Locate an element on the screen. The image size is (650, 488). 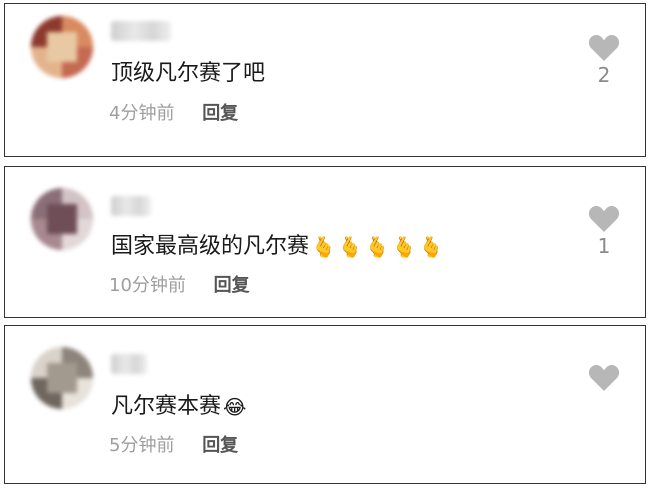
like-count: 1 is located at coordinates (604, 246).